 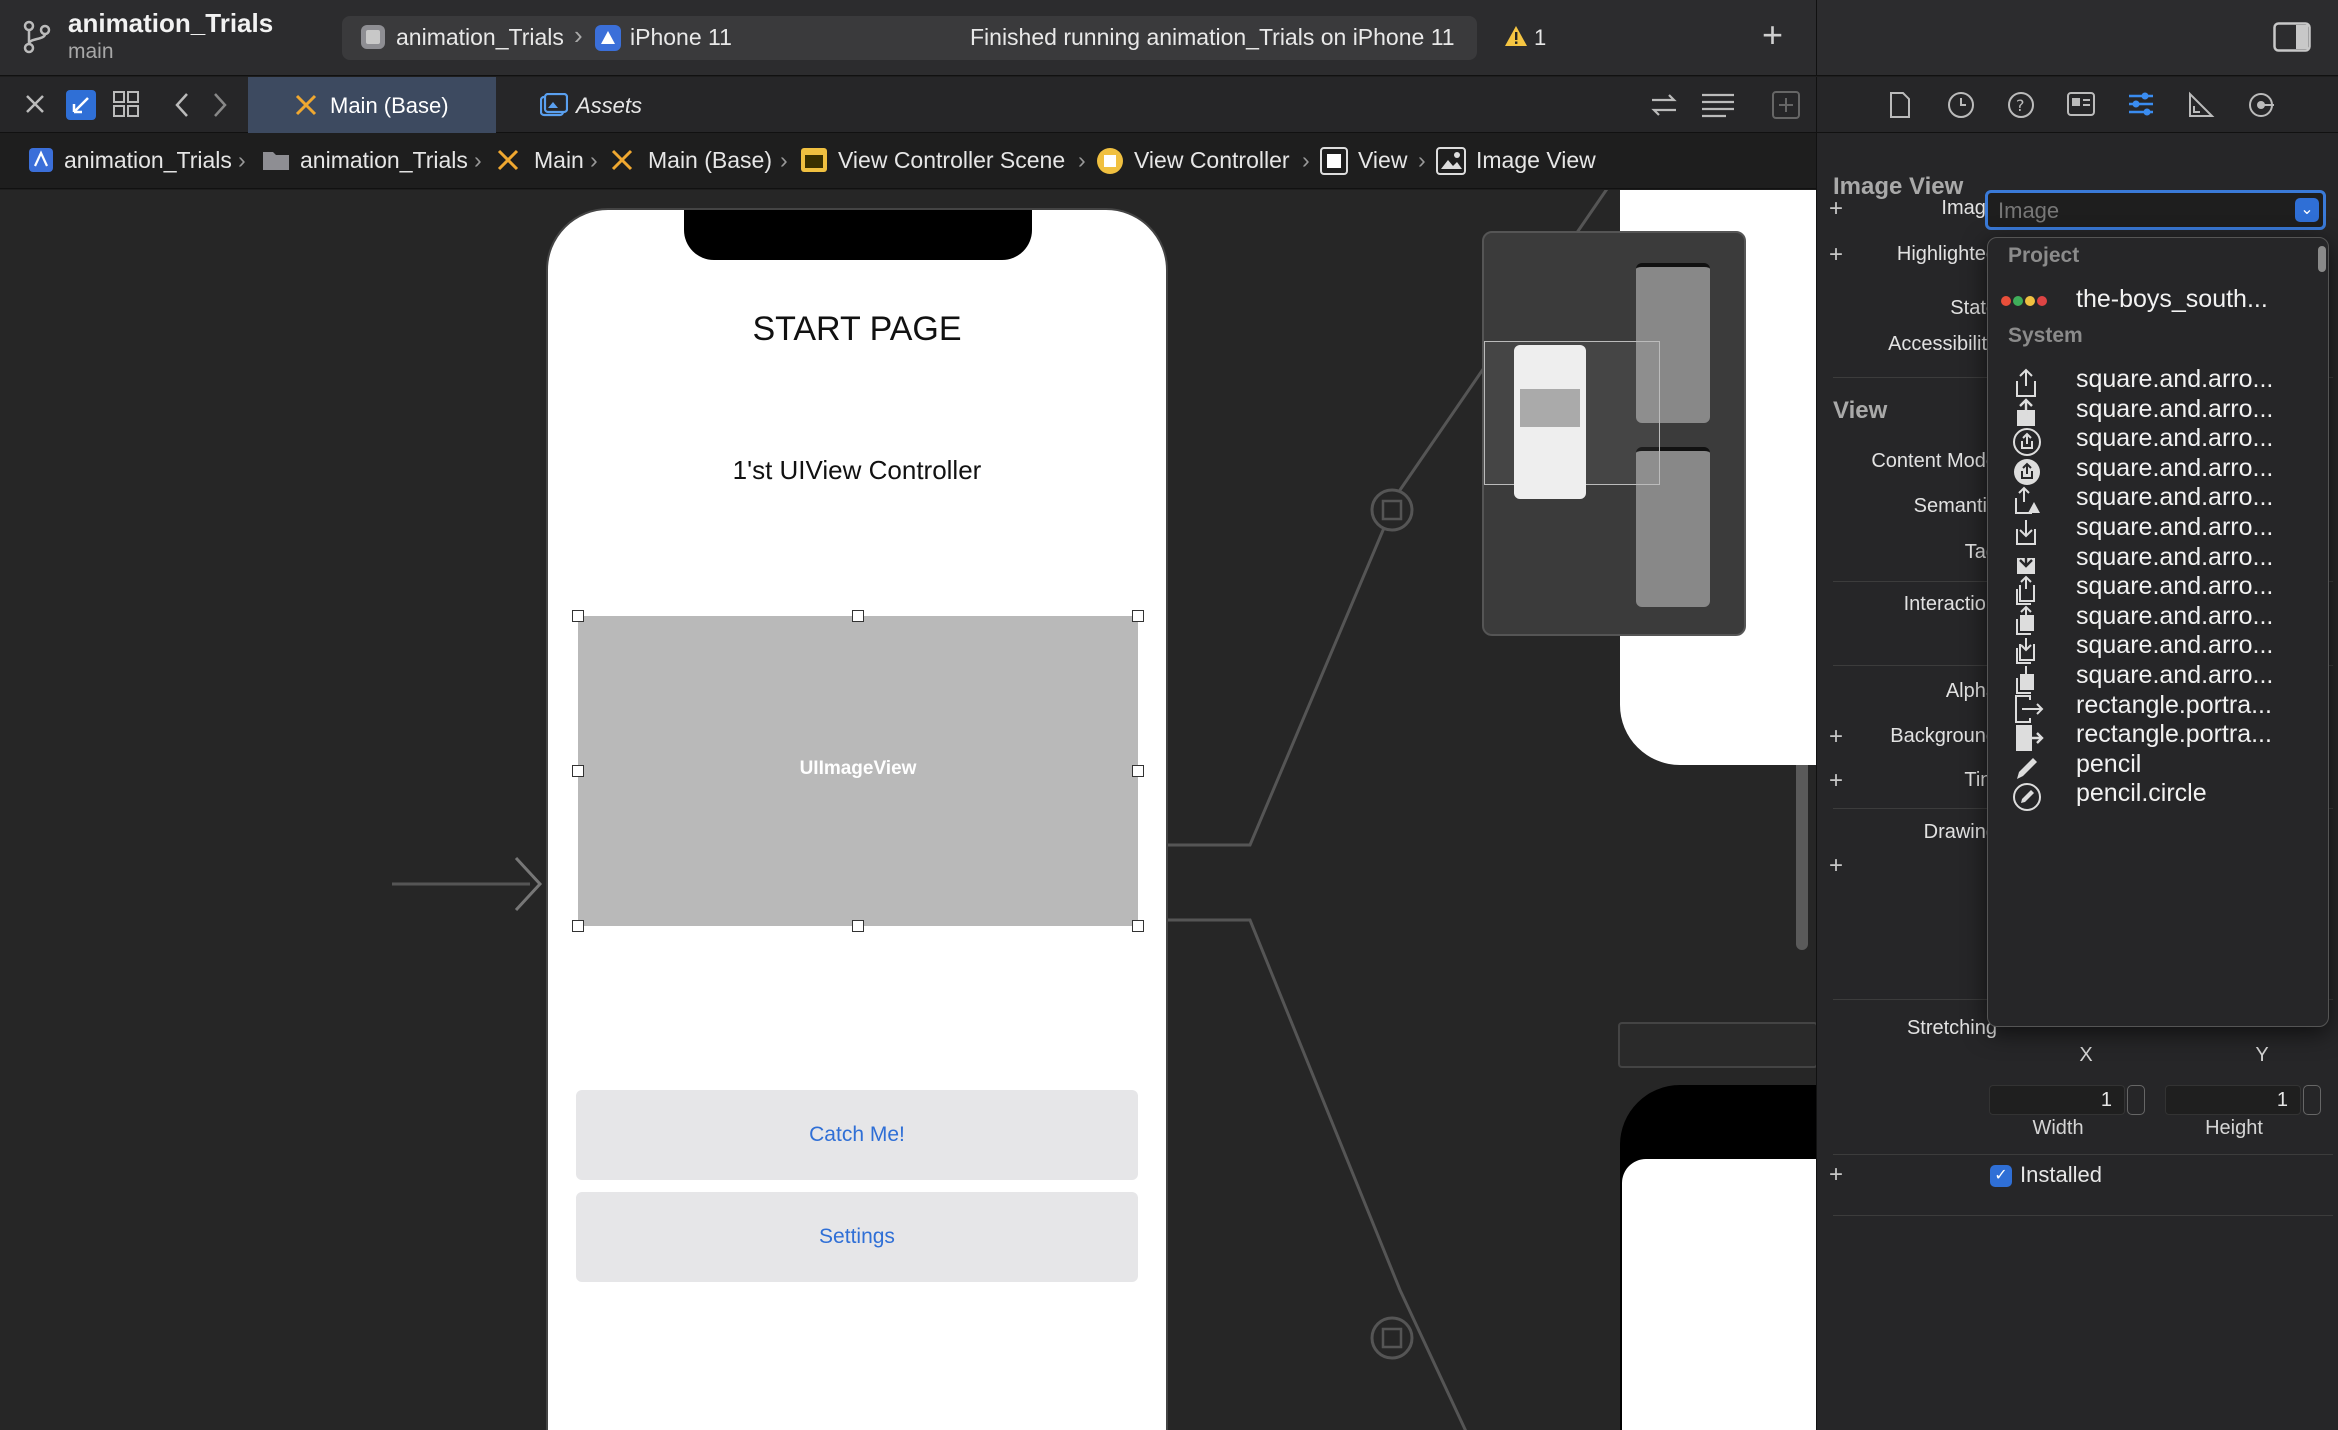 I want to click on stretch-x-label: X, so click(x=2086, y=1055).